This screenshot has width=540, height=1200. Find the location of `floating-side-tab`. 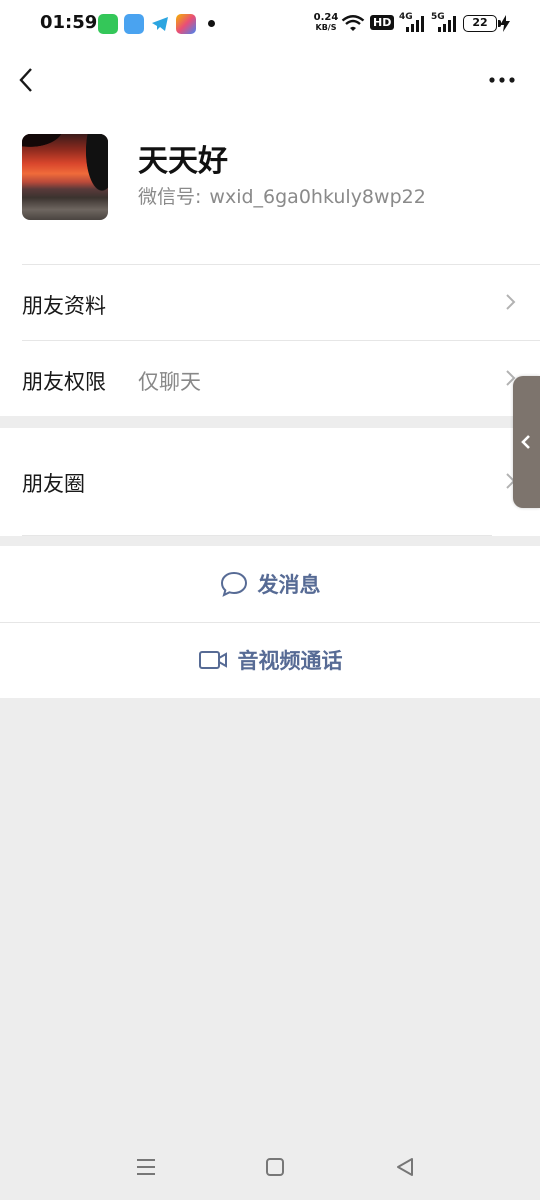

floating-side-tab is located at coordinates (526, 442).